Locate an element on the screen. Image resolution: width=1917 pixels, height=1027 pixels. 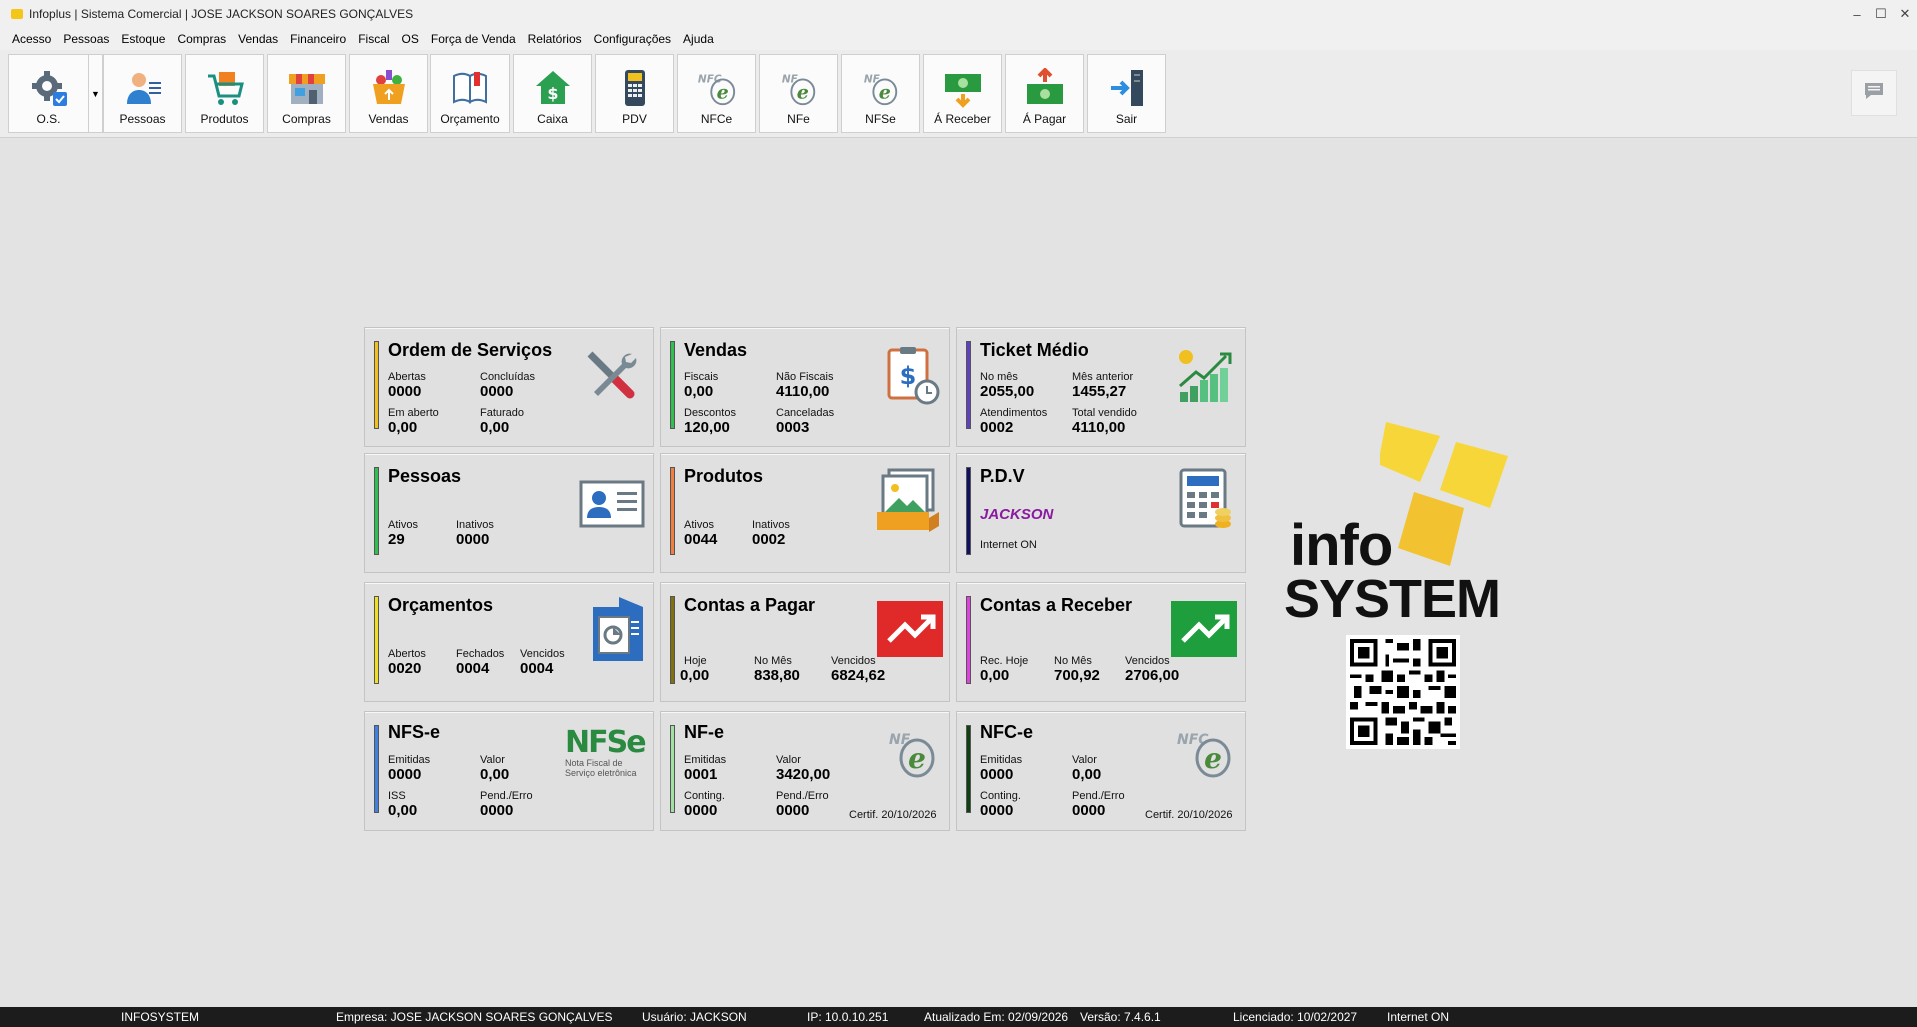
field-label: Vencidos is located at coordinates (1147, 661).